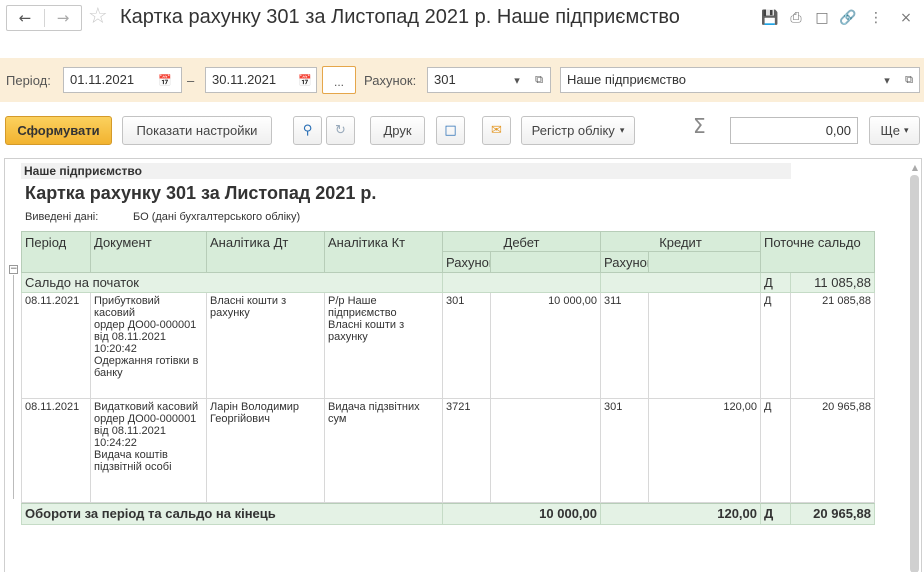 The image size is (924, 572). What do you see at coordinates (705, 451) in the screenshot?
I see `row-2-kt-amount: 120,00` at bounding box center [705, 451].